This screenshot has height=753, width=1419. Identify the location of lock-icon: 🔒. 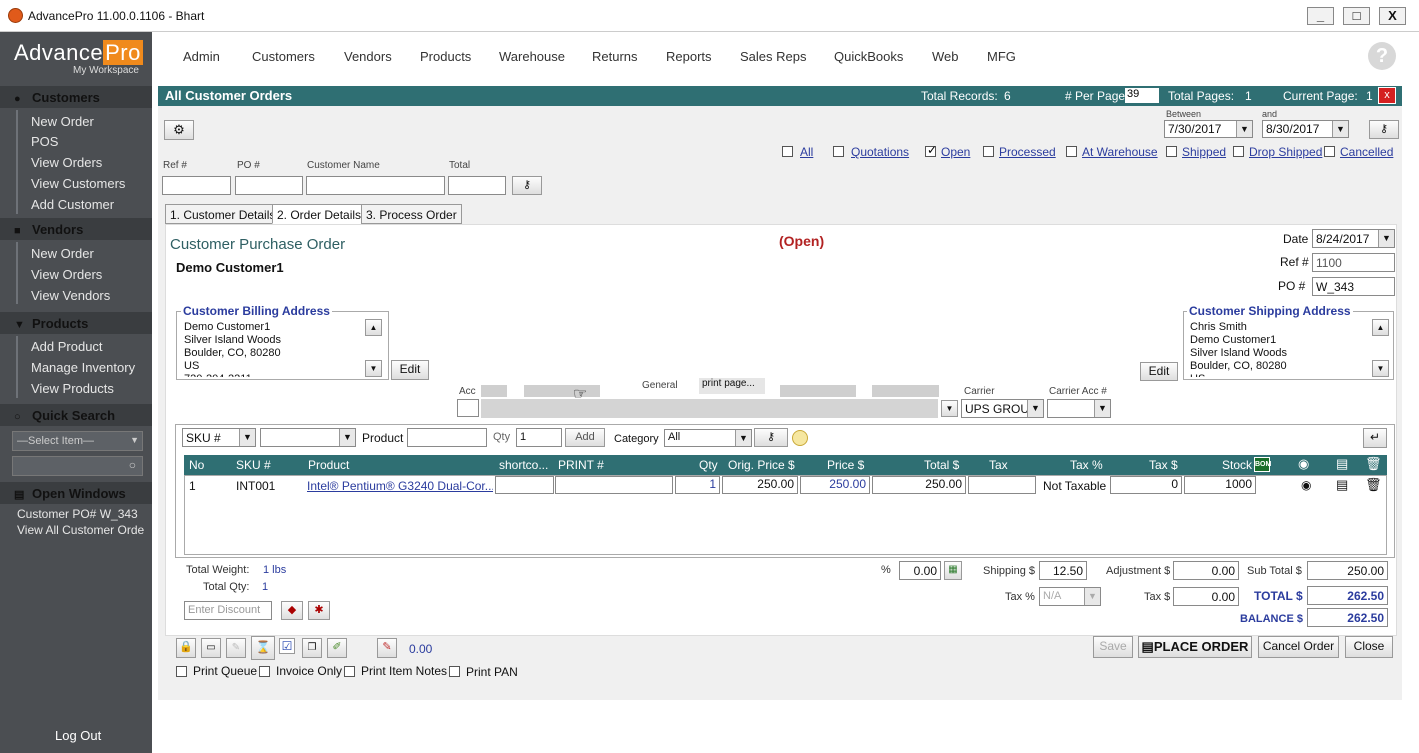
(186, 648).